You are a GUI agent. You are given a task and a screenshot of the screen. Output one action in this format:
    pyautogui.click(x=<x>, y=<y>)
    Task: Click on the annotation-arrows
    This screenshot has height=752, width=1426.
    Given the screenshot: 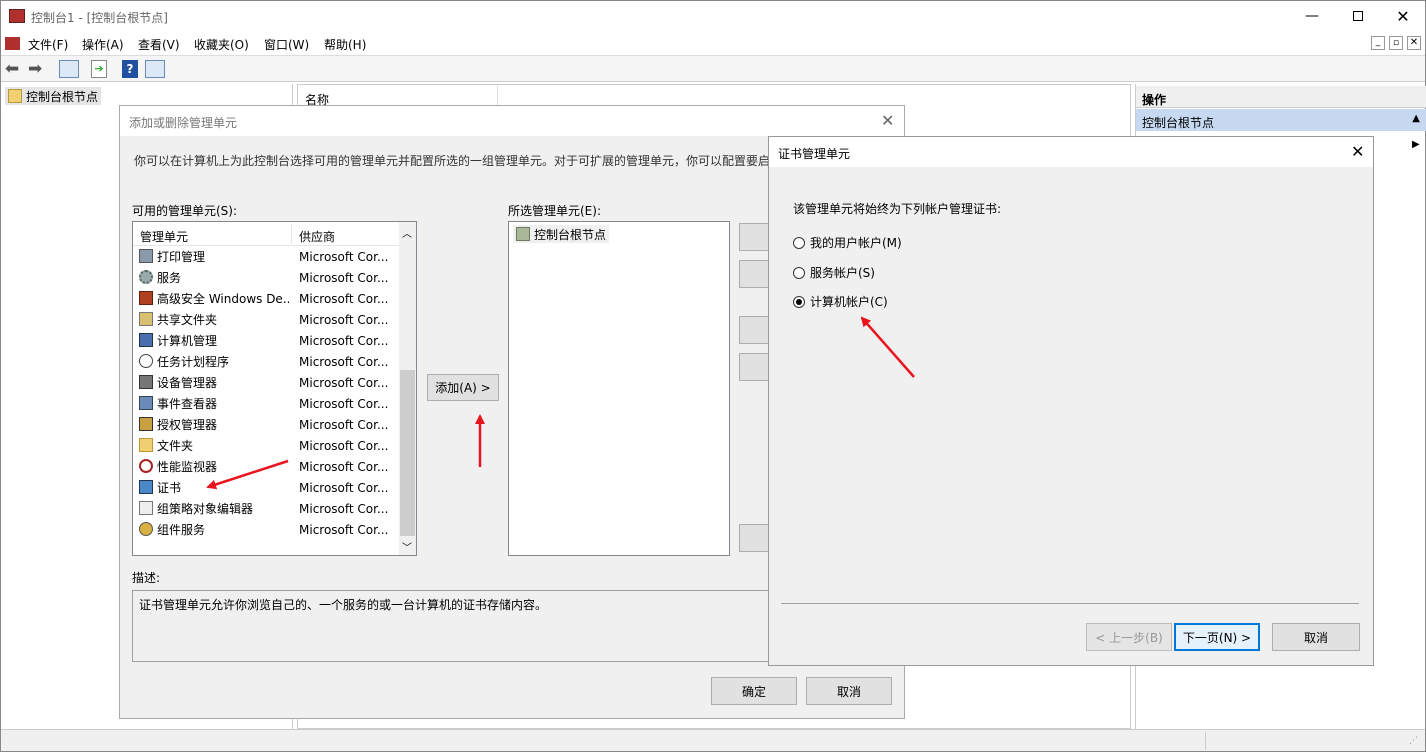 What is the action you would take?
    pyautogui.click(x=560, y=403)
    